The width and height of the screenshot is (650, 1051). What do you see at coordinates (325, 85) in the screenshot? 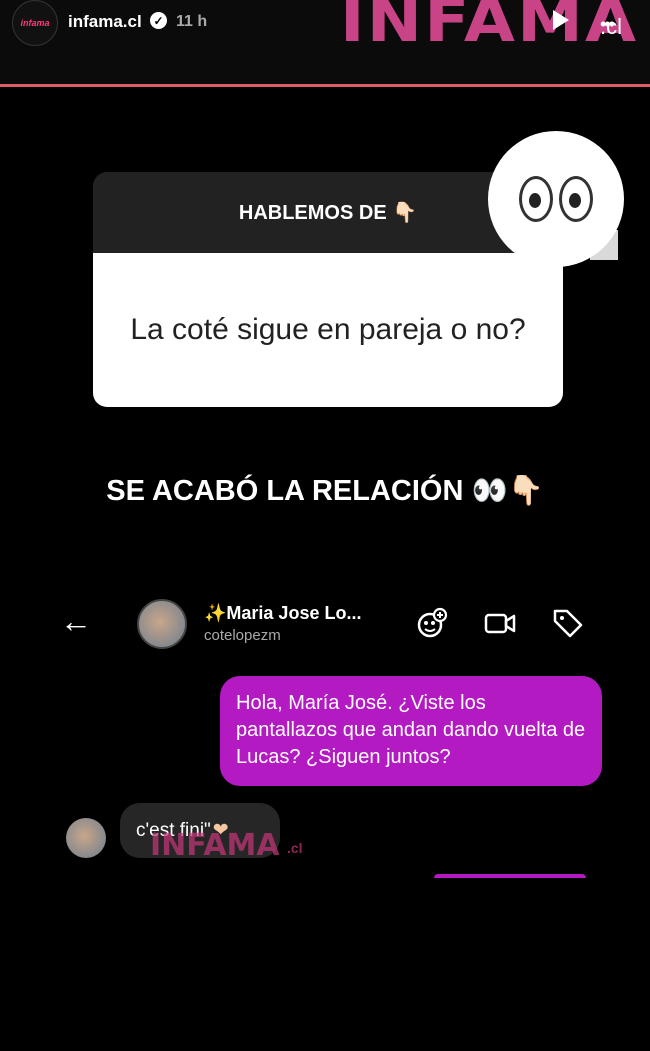
I see `story-progress-bar` at bounding box center [325, 85].